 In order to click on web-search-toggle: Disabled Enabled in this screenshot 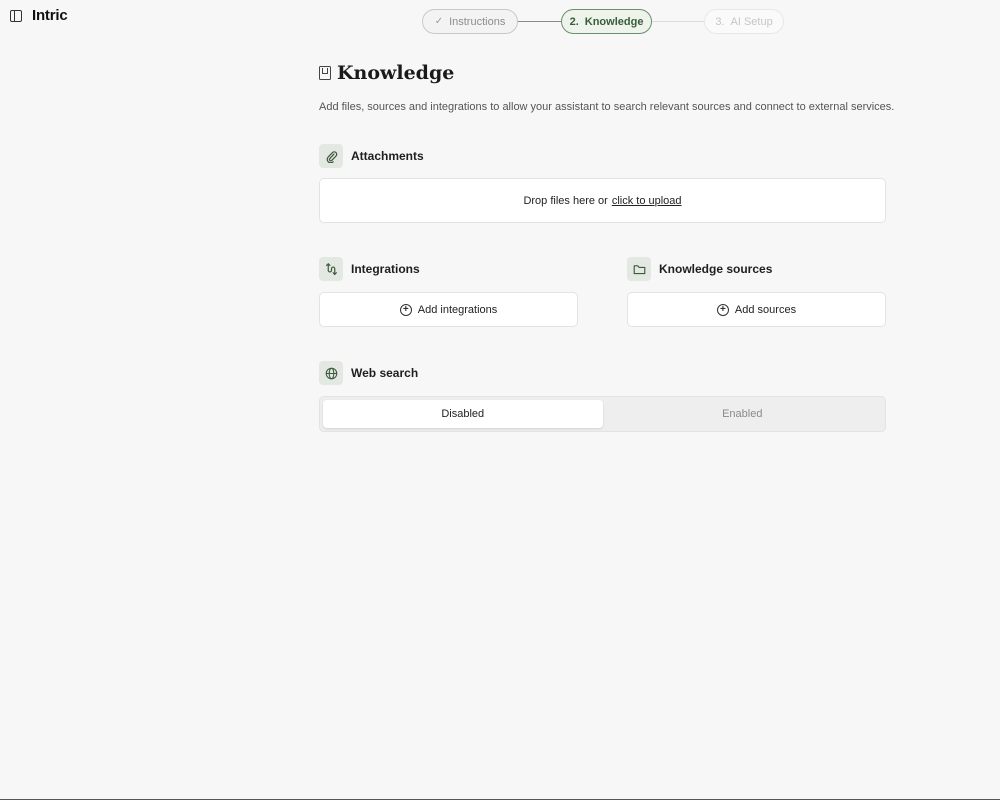, I will do `click(602, 414)`.